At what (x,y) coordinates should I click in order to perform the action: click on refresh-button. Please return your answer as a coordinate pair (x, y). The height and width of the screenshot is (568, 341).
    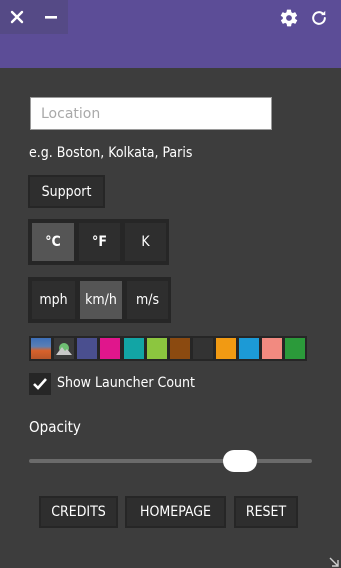
    Looking at the image, I should click on (319, 18).